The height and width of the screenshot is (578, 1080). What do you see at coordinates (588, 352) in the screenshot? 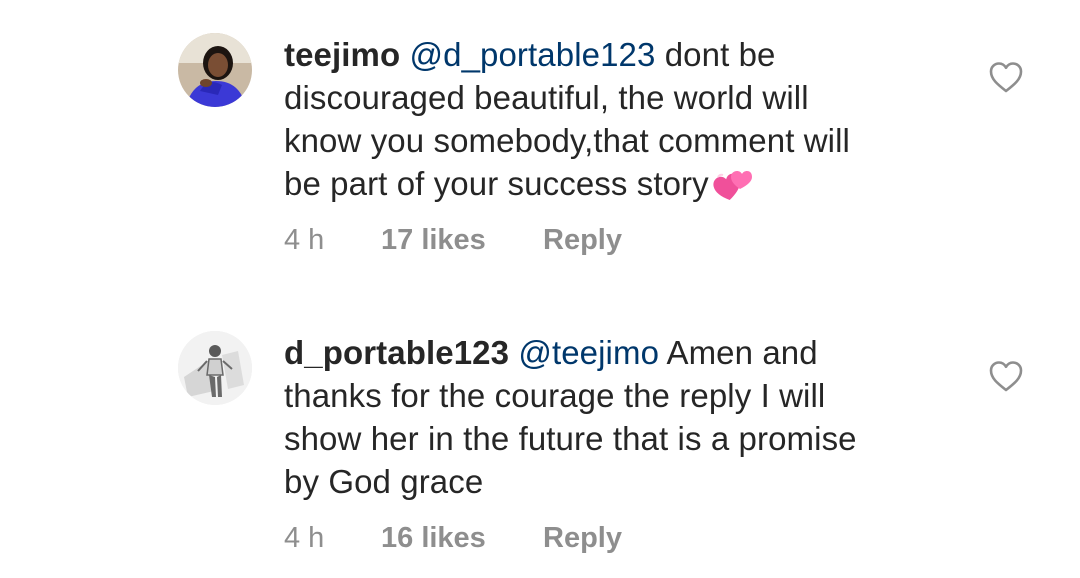
I see `comment-mention: @teejimo` at bounding box center [588, 352].